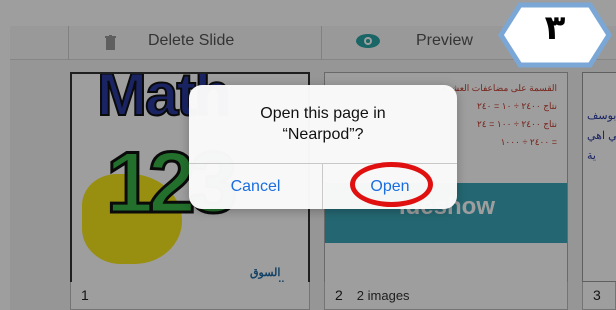 This screenshot has height=310, width=616. What do you see at coordinates (391, 184) in the screenshot?
I see `highlight-circle` at bounding box center [391, 184].